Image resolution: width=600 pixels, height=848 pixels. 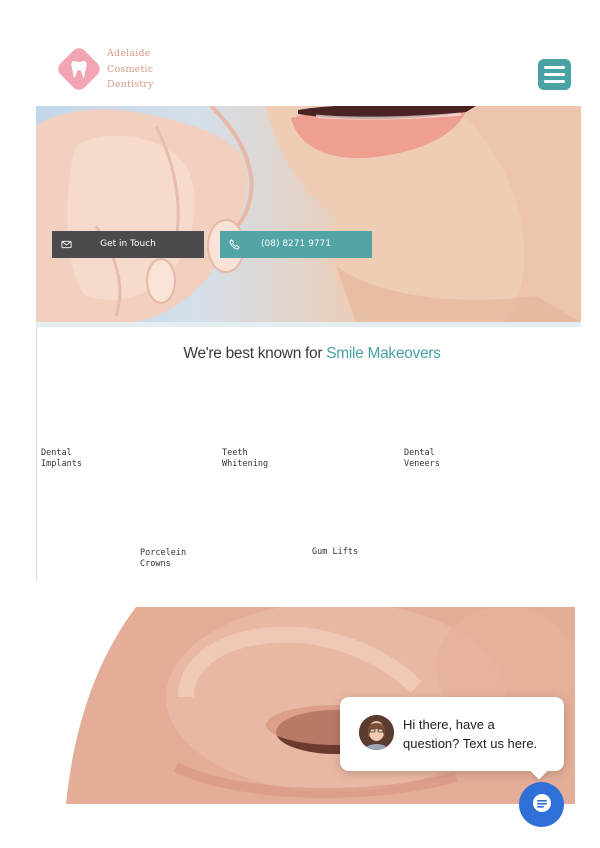 I want to click on service-label-line: Gum Lifts, so click(x=335, y=552).